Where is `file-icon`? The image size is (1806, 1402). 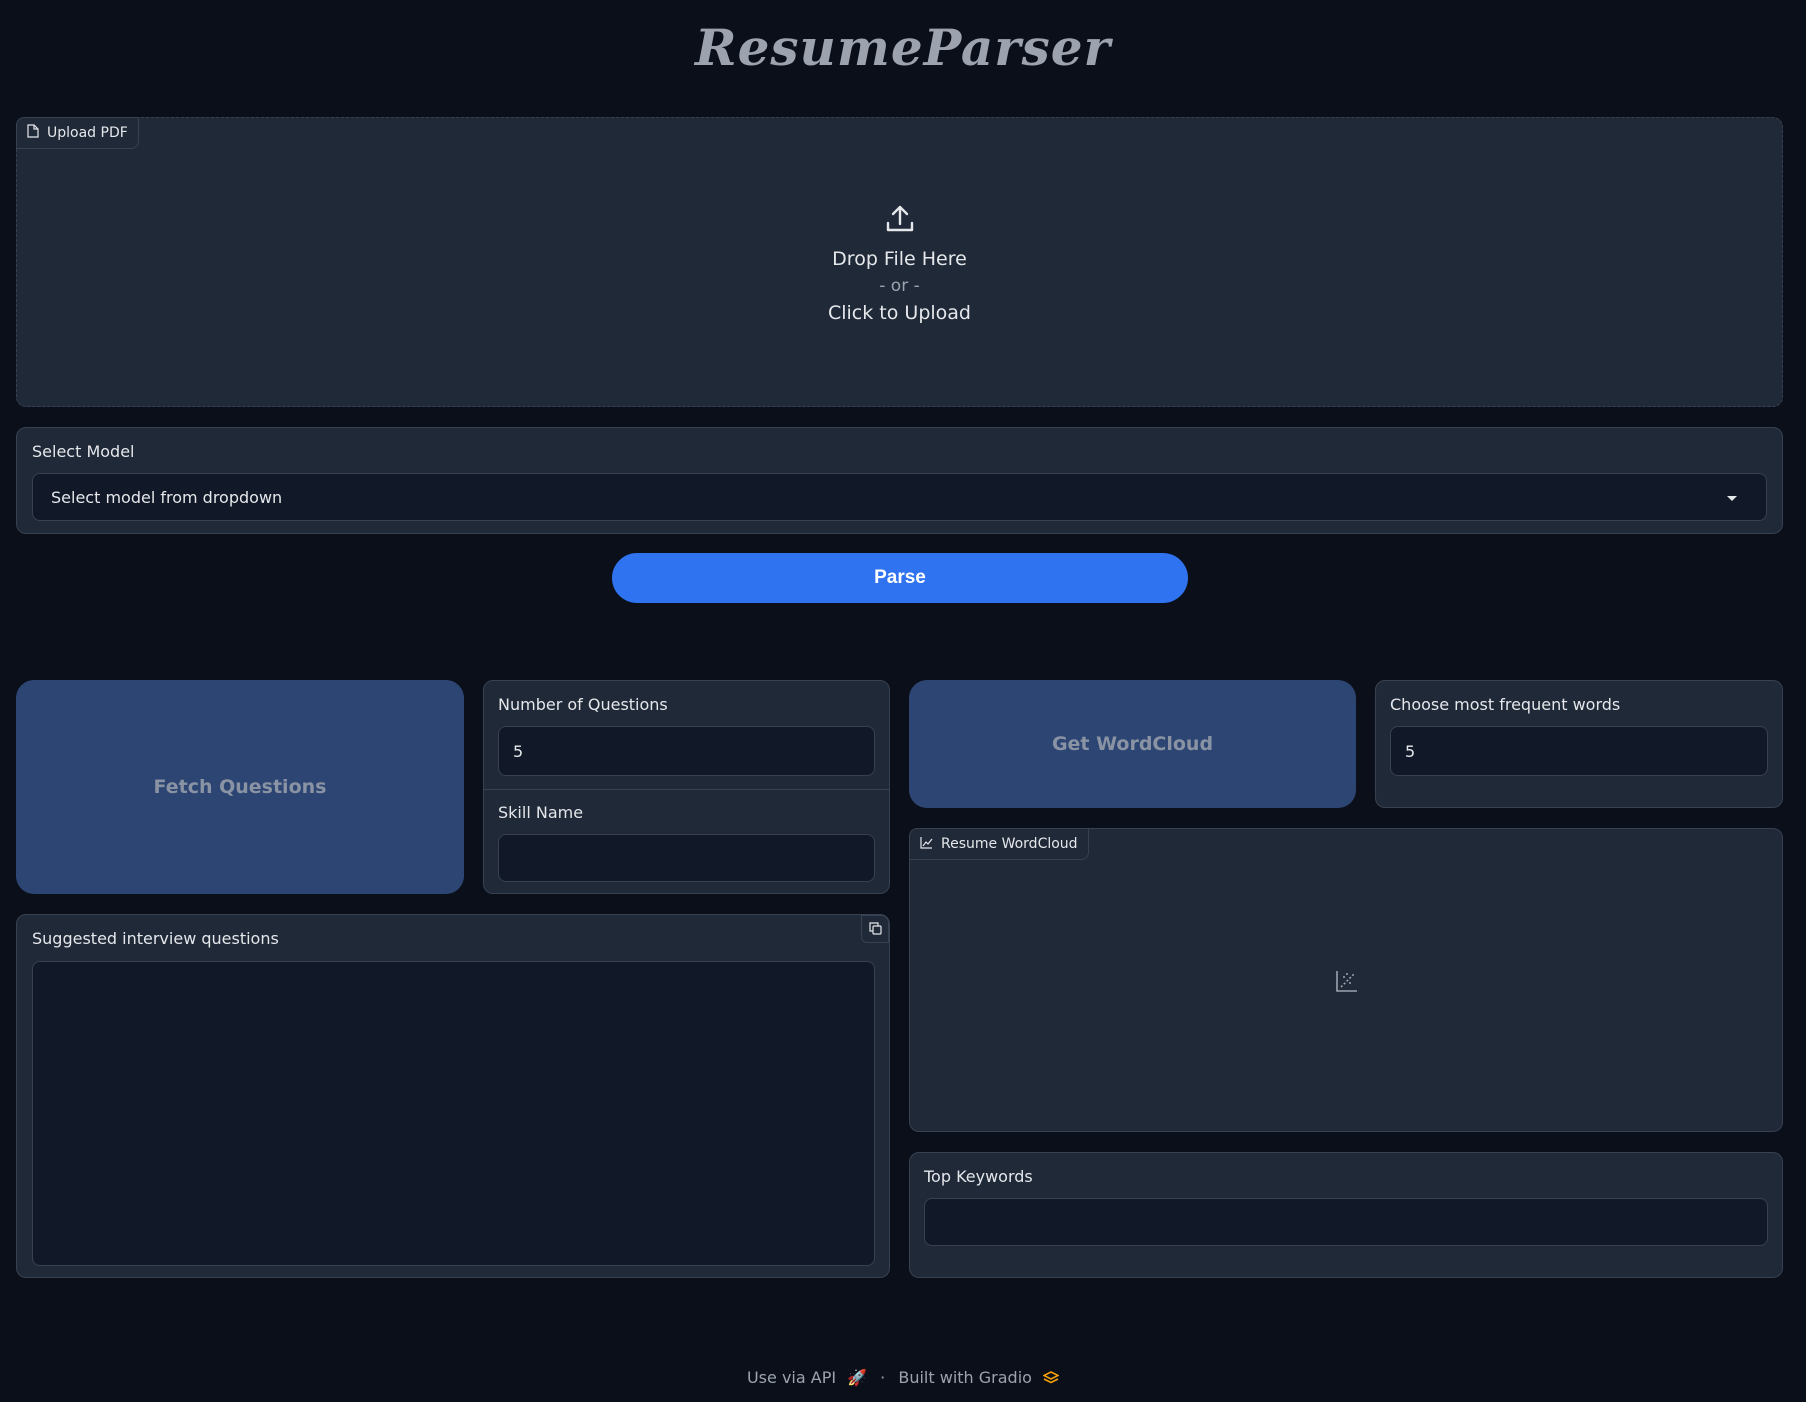
file-icon is located at coordinates (33, 133).